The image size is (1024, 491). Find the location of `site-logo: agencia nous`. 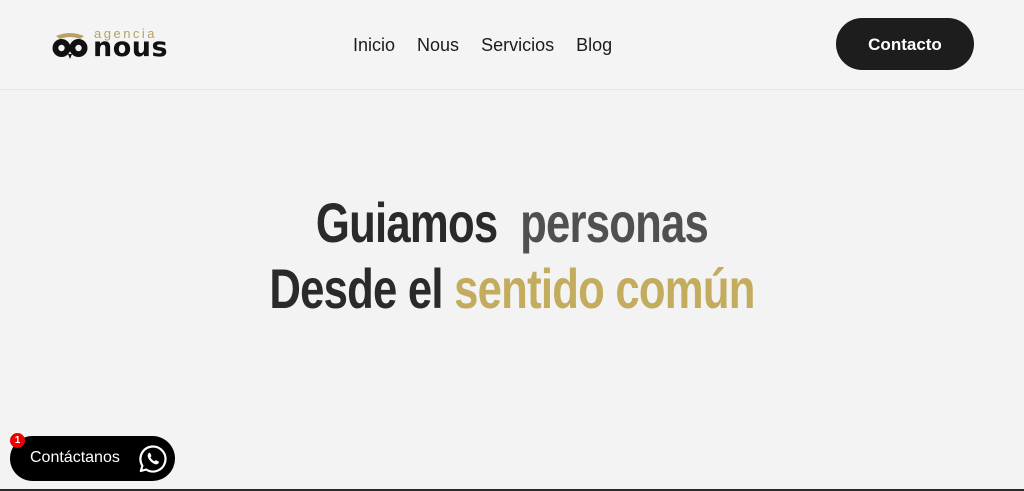

site-logo: agencia nous is located at coordinates (111, 46).